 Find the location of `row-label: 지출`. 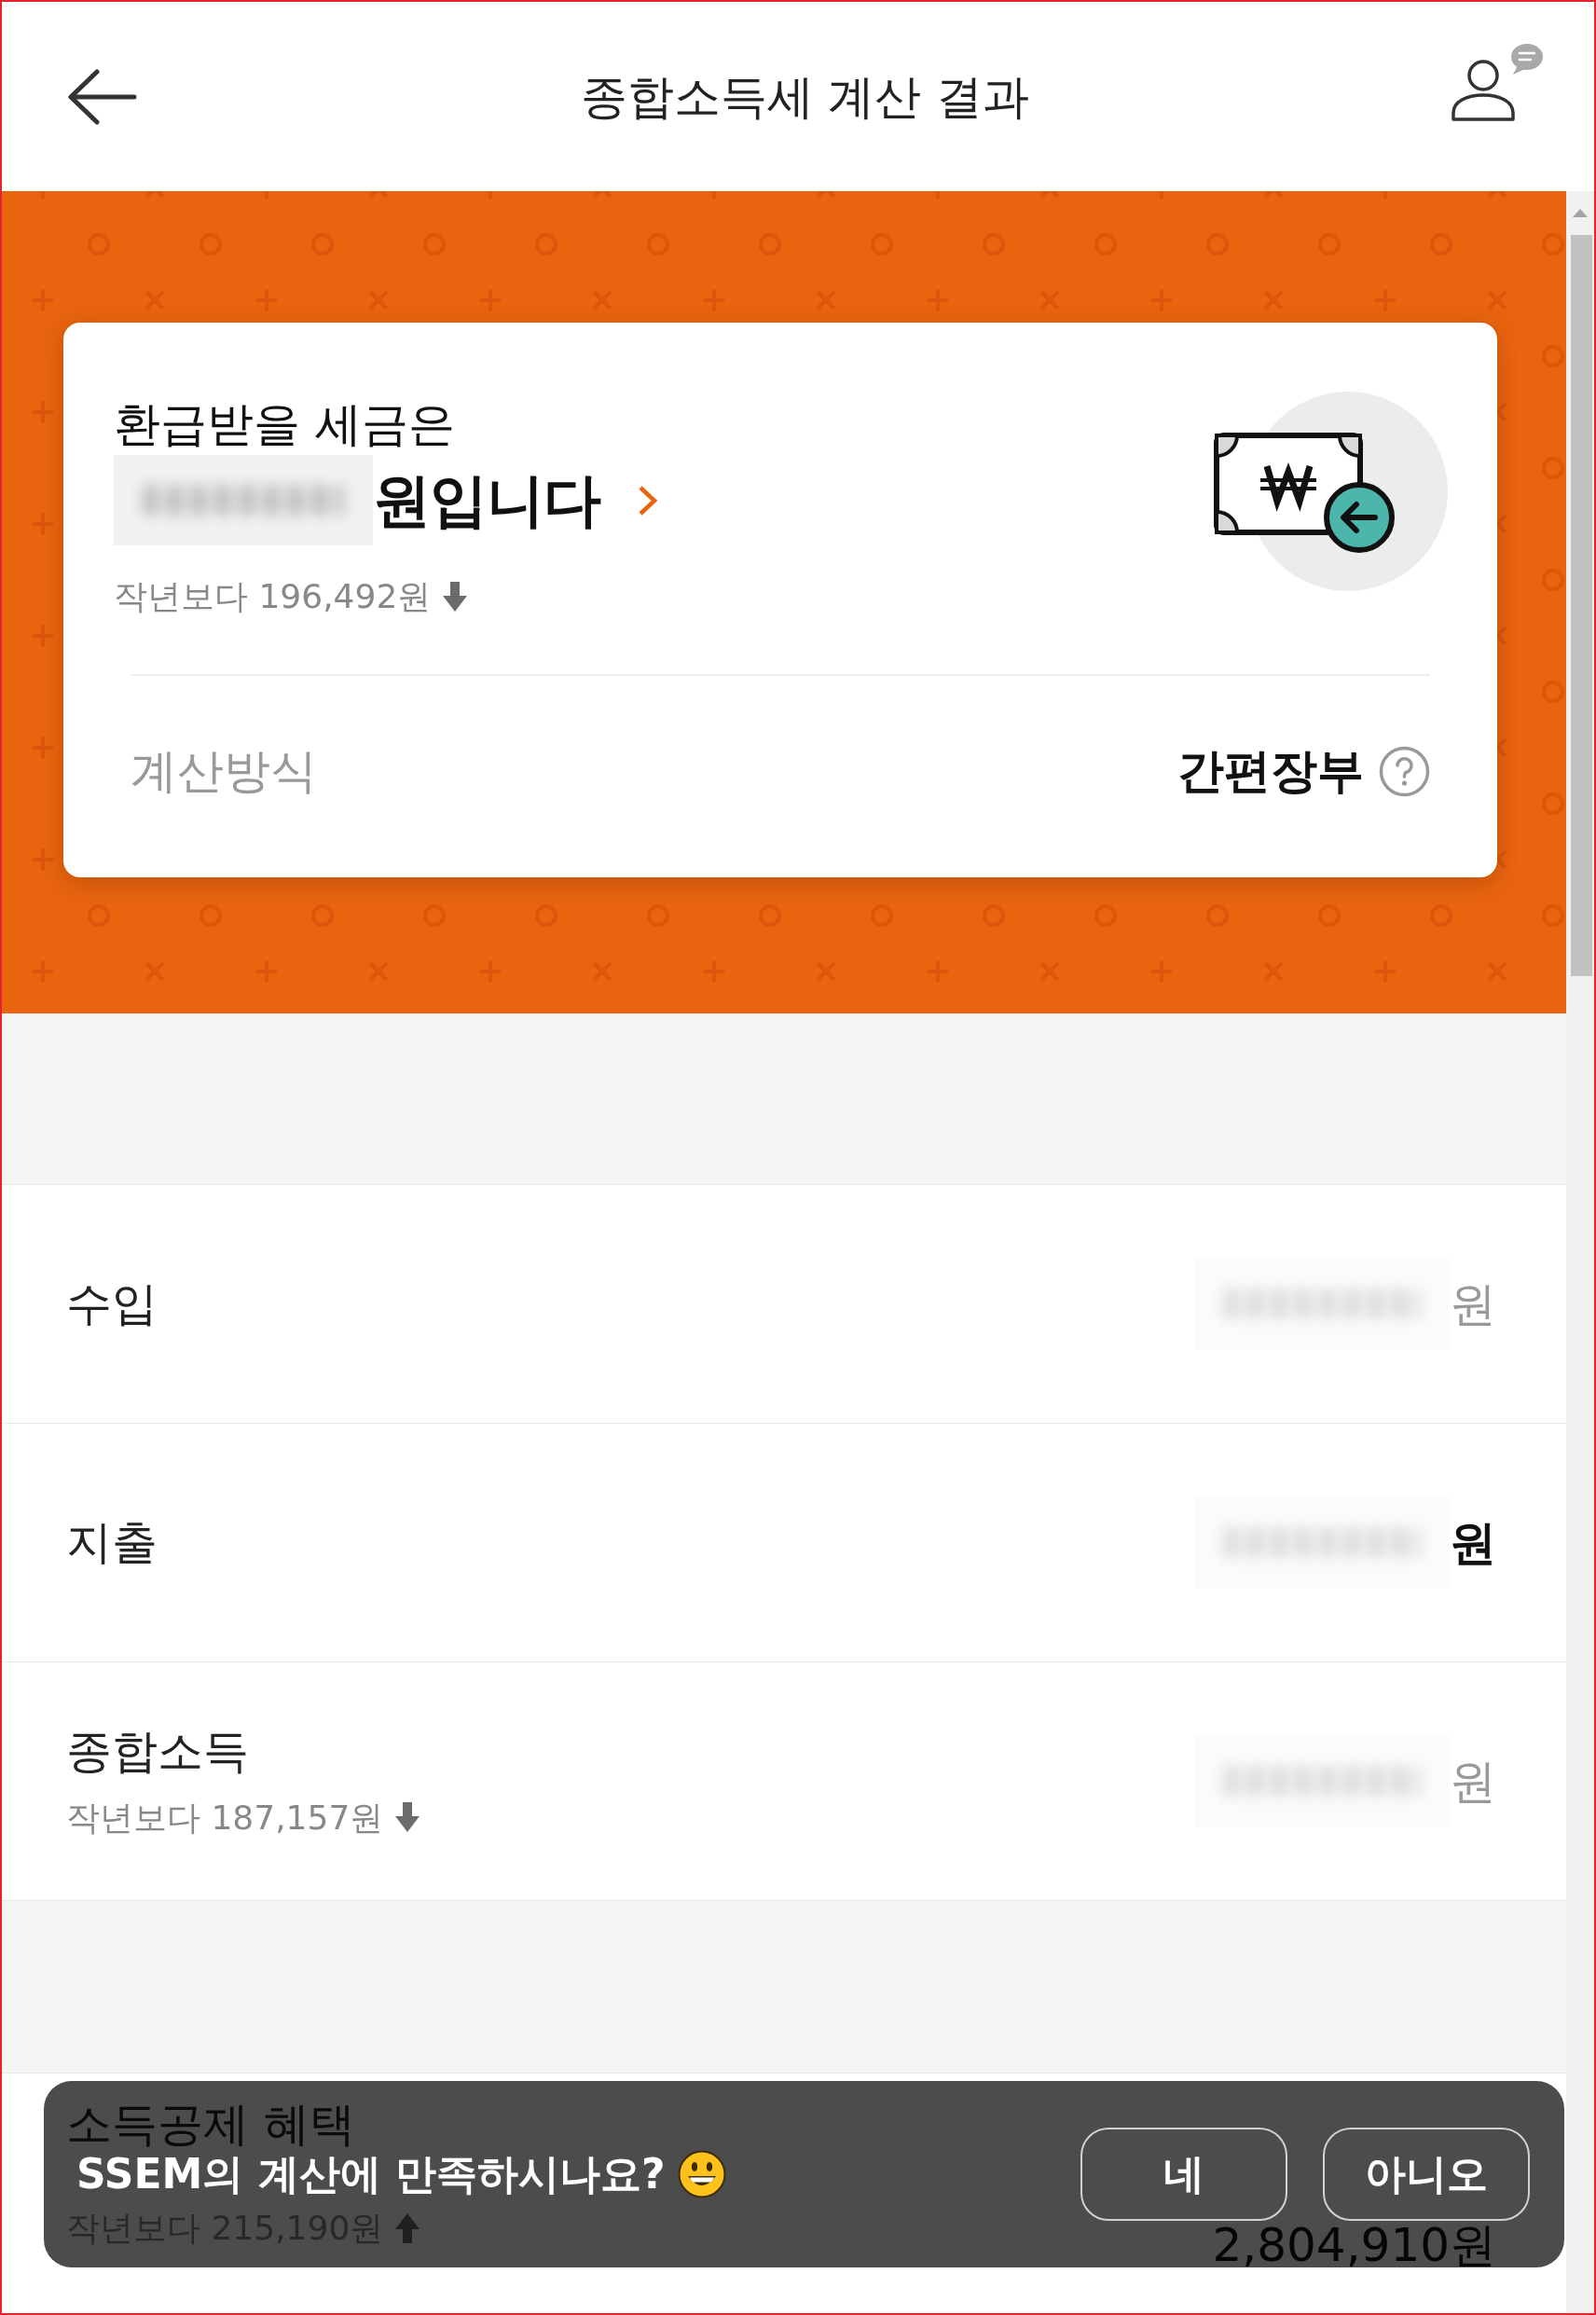

row-label: 지출 is located at coordinates (112, 1542).